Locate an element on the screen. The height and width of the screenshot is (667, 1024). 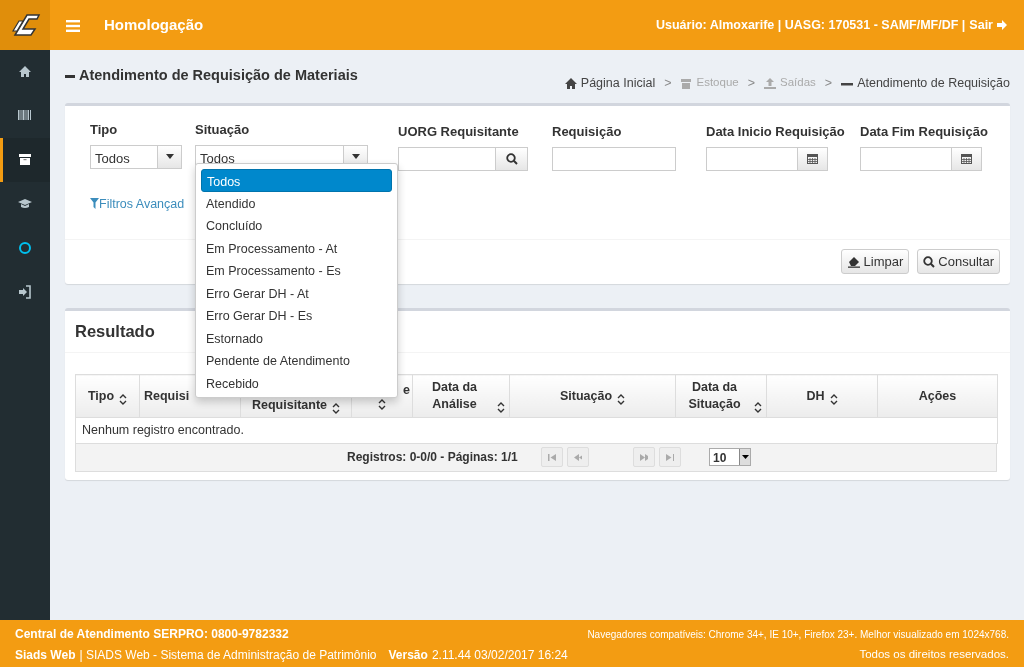
column-header: Data da Situação is located at coordinates (721, 396).